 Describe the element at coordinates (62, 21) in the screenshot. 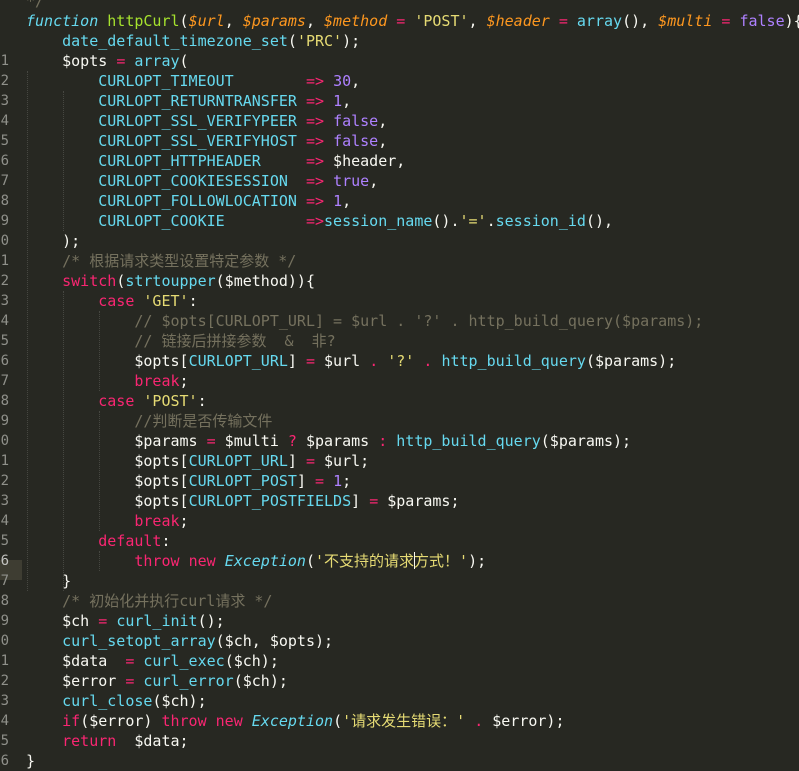

I see `code-token: function` at that location.